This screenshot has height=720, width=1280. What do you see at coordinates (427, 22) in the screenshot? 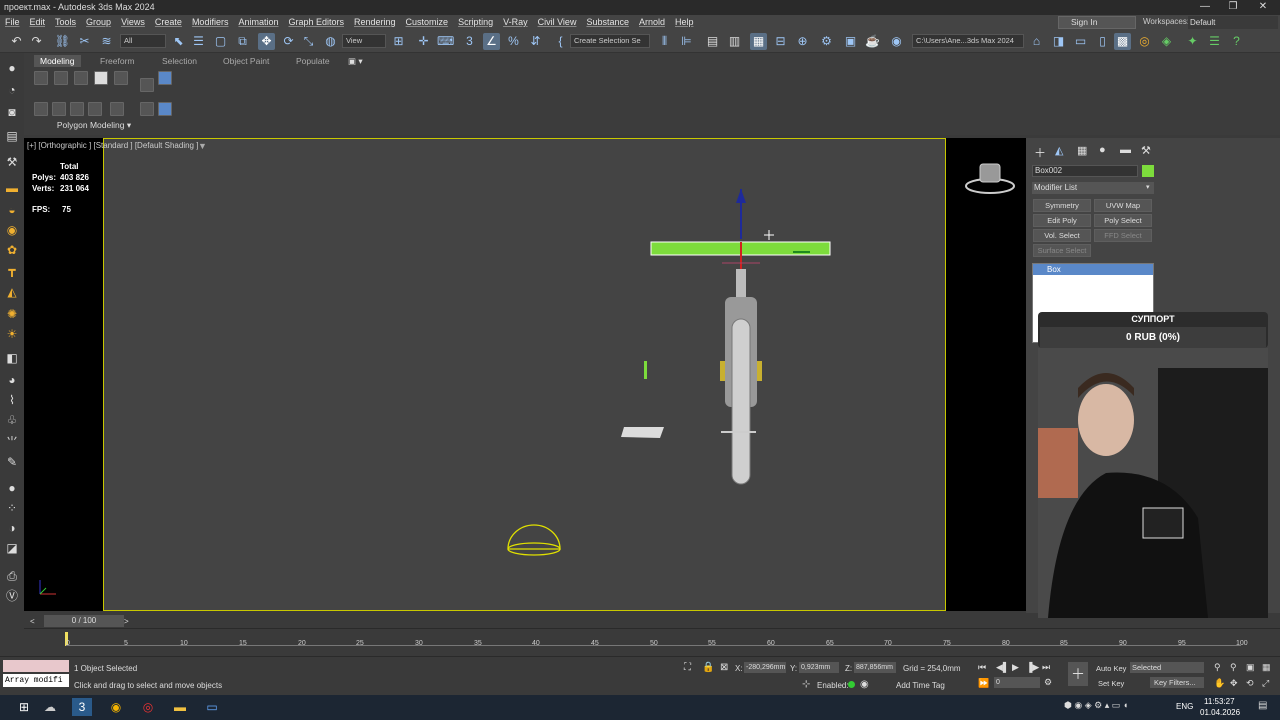
I see `menu-customize: Customize` at bounding box center [427, 22].